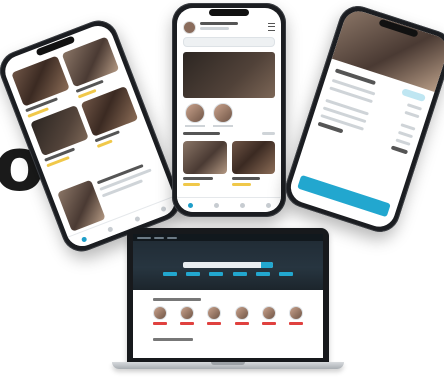 The height and width of the screenshot is (384, 444). I want to click on book-button, so click(344, 196).